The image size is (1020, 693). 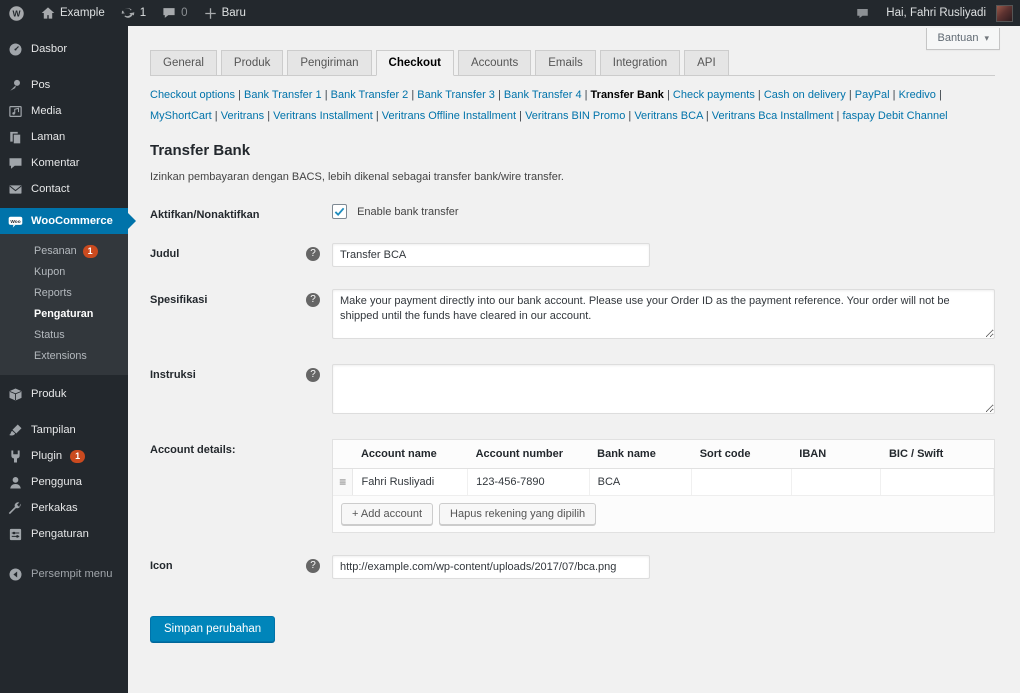 I want to click on subnav-link-paypal: PayPal, so click(x=877, y=95).